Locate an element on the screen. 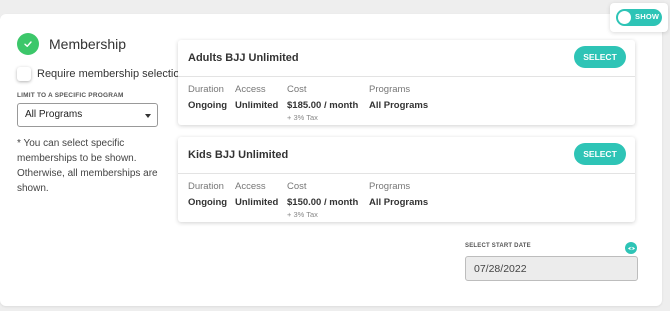 The height and width of the screenshot is (311, 670). program-select-value: All Programs is located at coordinates (54, 114).